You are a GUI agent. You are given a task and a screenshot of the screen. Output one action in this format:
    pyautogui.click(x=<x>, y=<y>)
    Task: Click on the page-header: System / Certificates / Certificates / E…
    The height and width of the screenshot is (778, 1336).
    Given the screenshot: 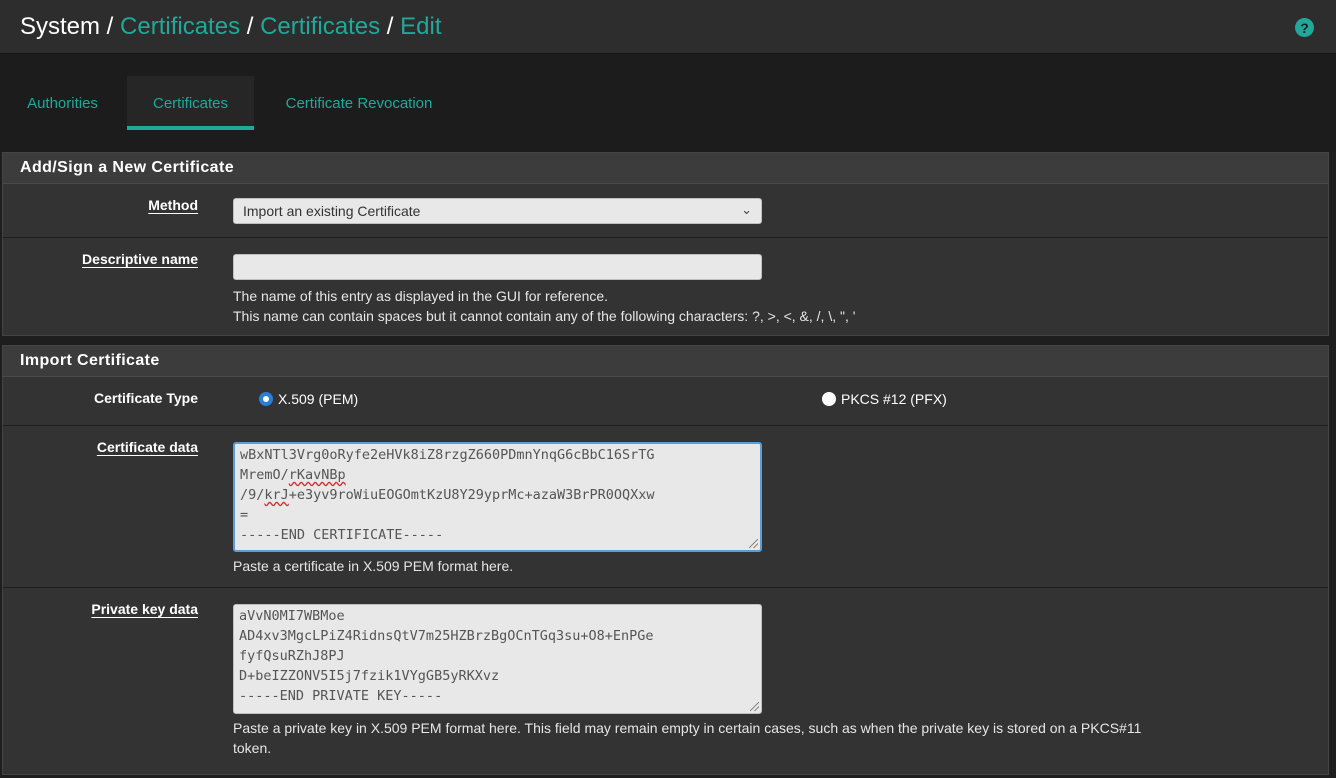 What is the action you would take?
    pyautogui.click(x=668, y=27)
    